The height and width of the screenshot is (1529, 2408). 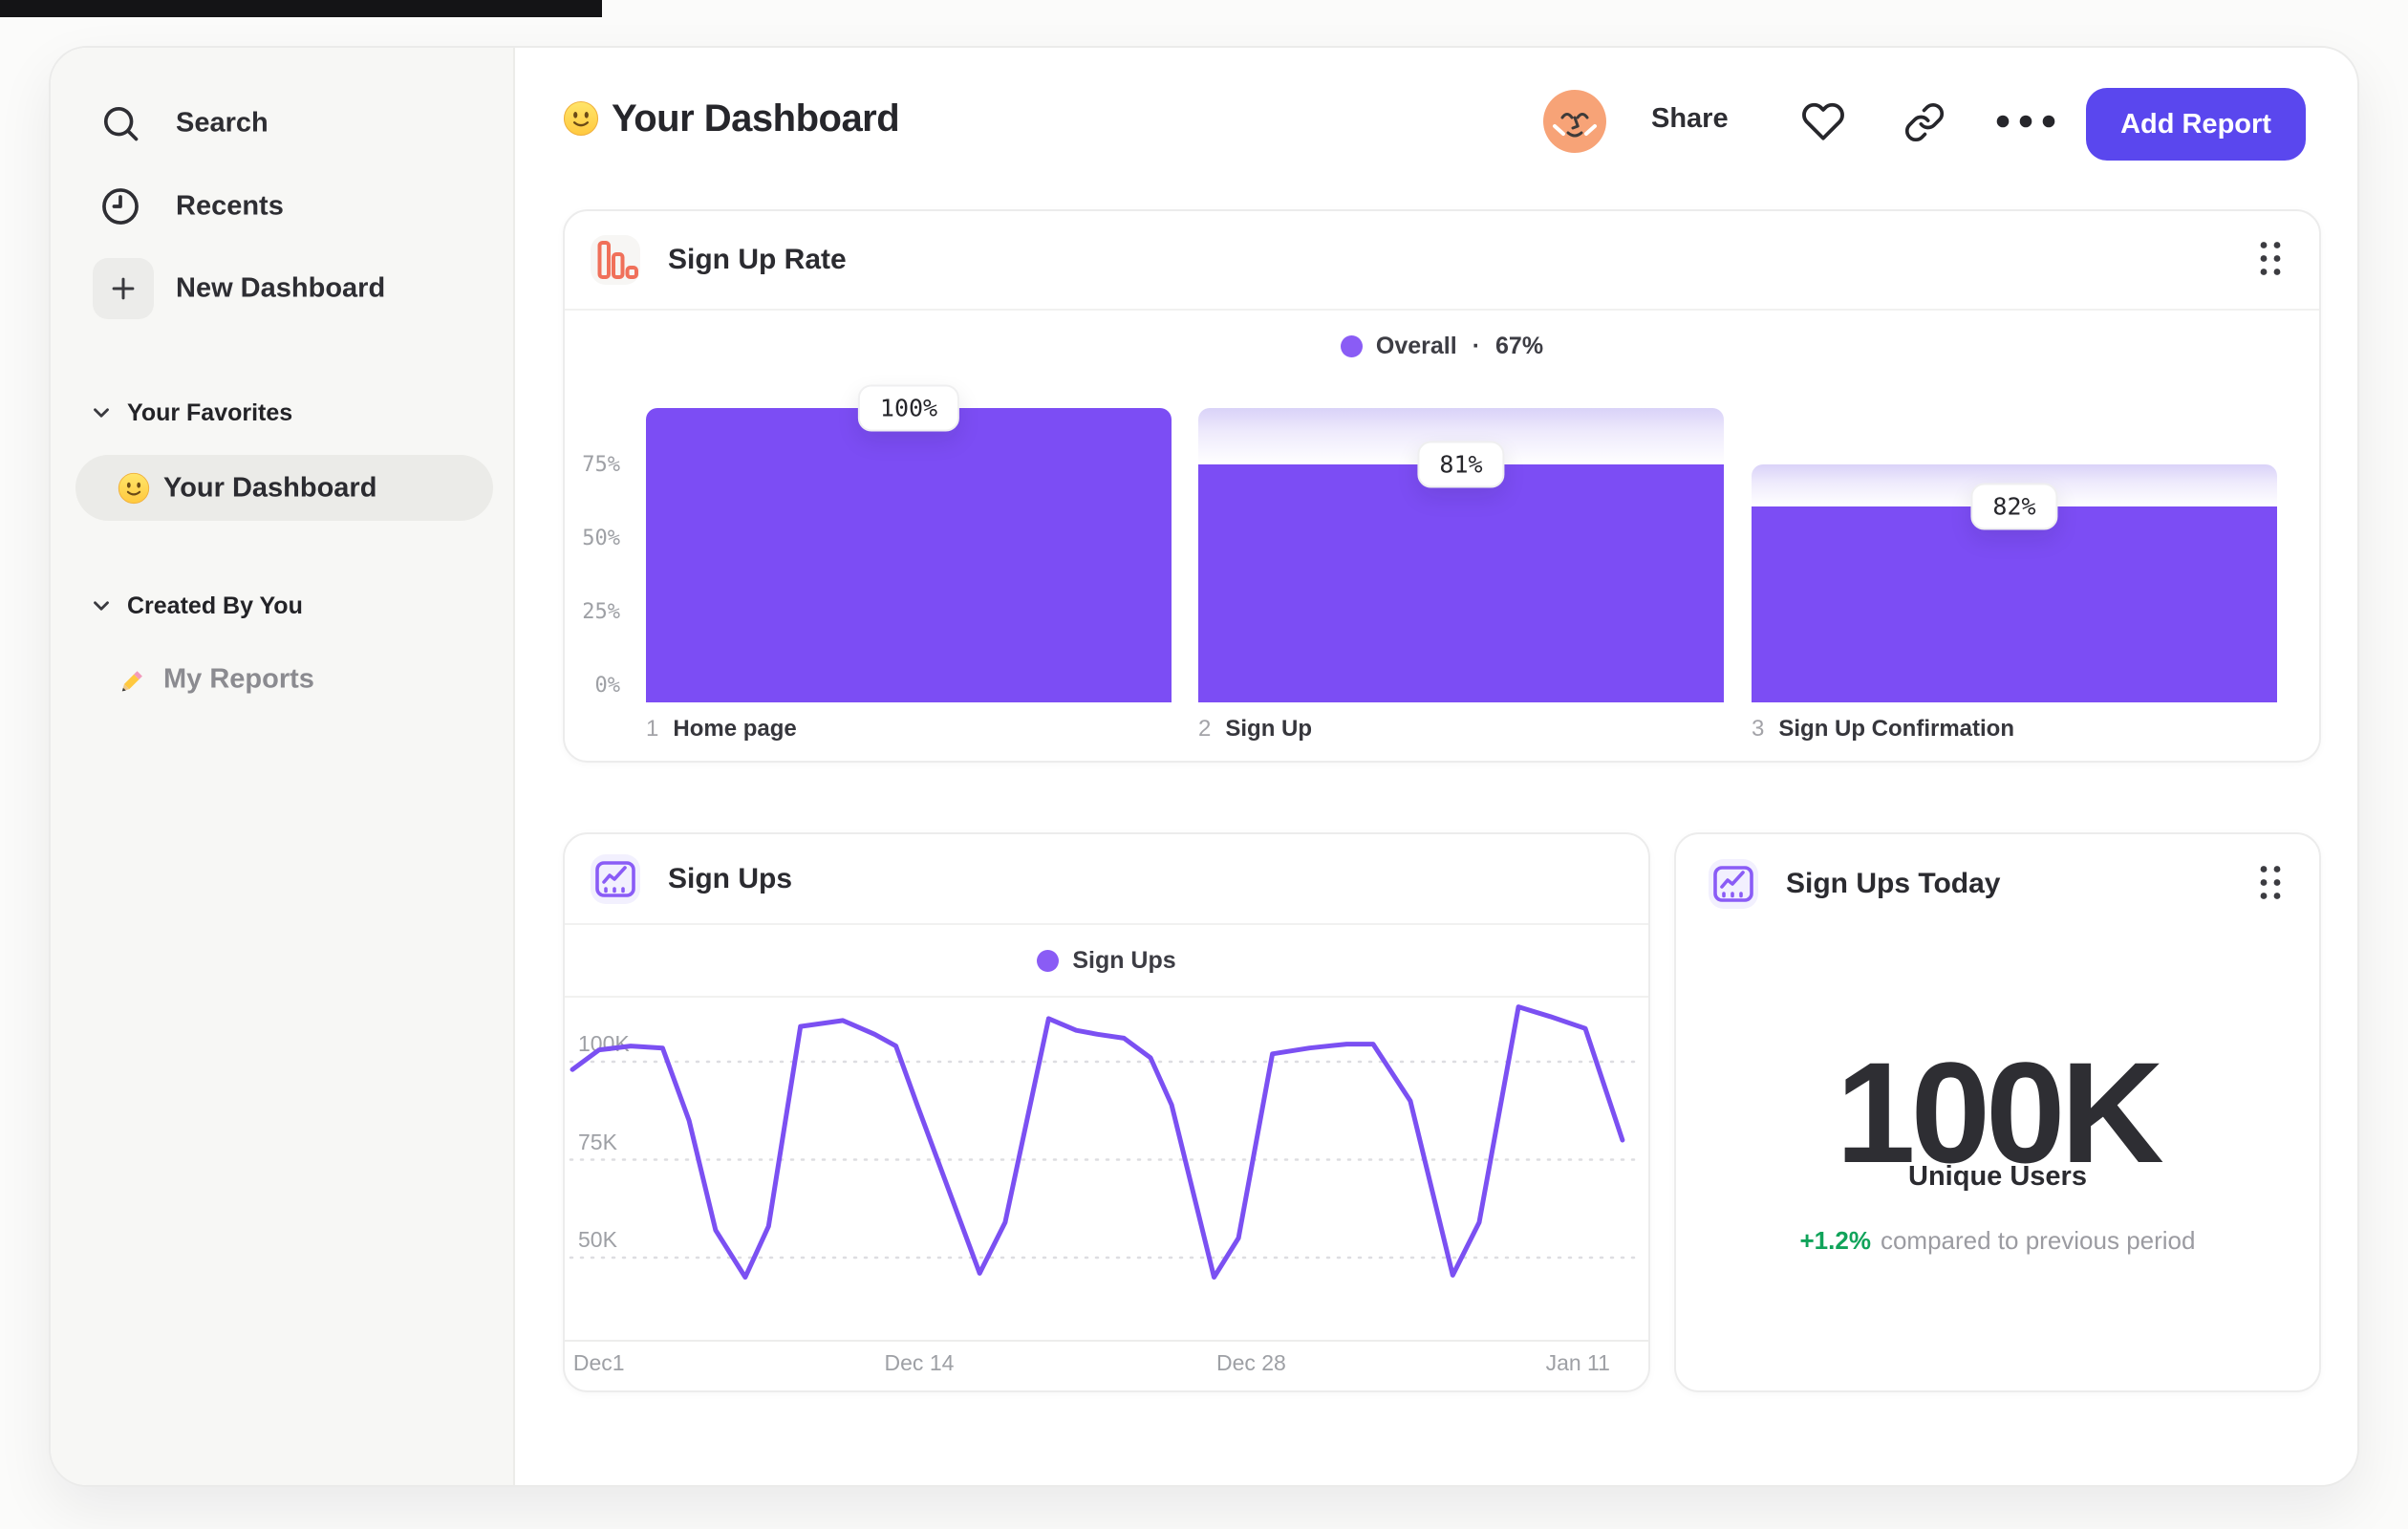 What do you see at coordinates (1461, 464) in the screenshot?
I see `funnel-value-tooltip: 81%` at bounding box center [1461, 464].